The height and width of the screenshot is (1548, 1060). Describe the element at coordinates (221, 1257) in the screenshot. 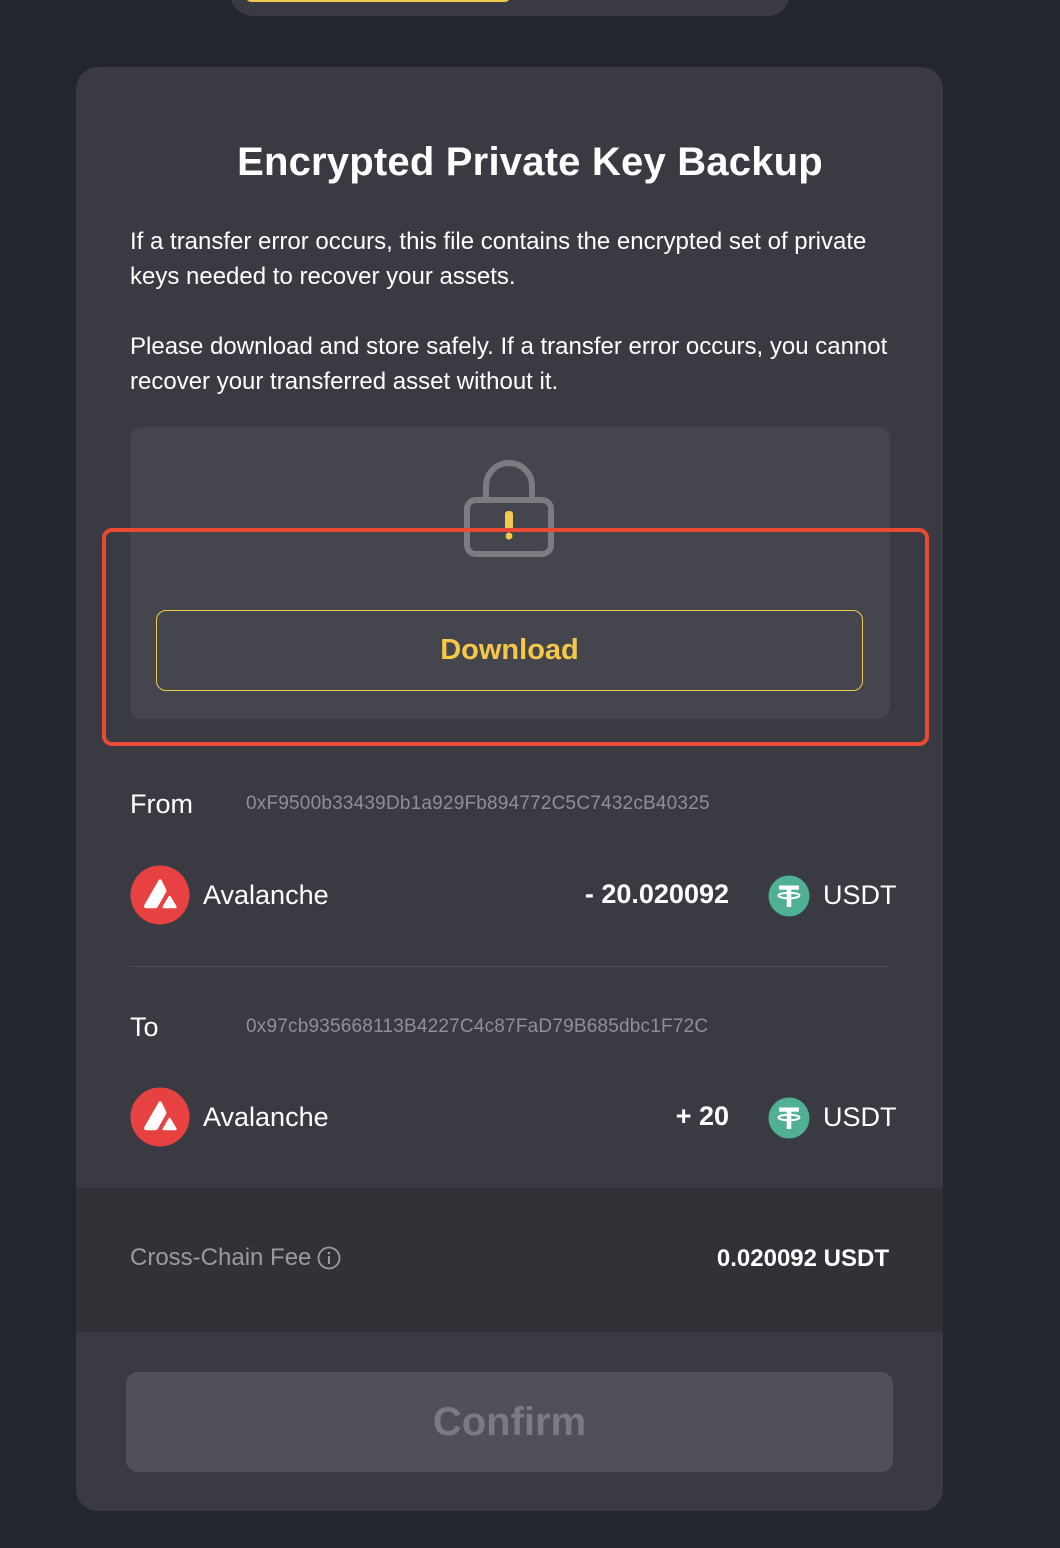

I see `fee-label: Cross-Chain Fee` at that location.